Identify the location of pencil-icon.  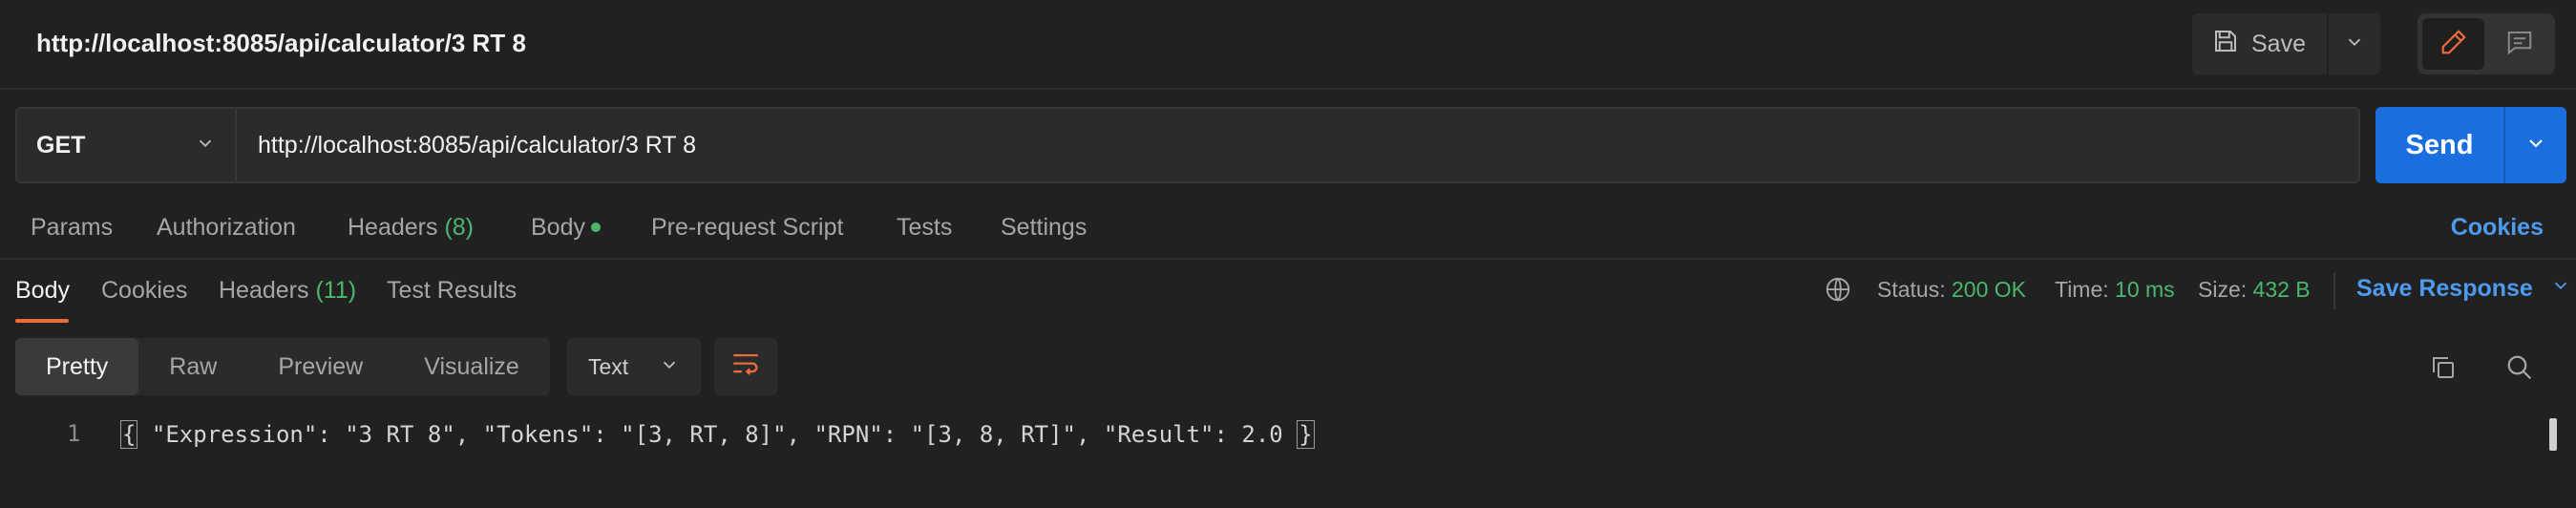
(2453, 44).